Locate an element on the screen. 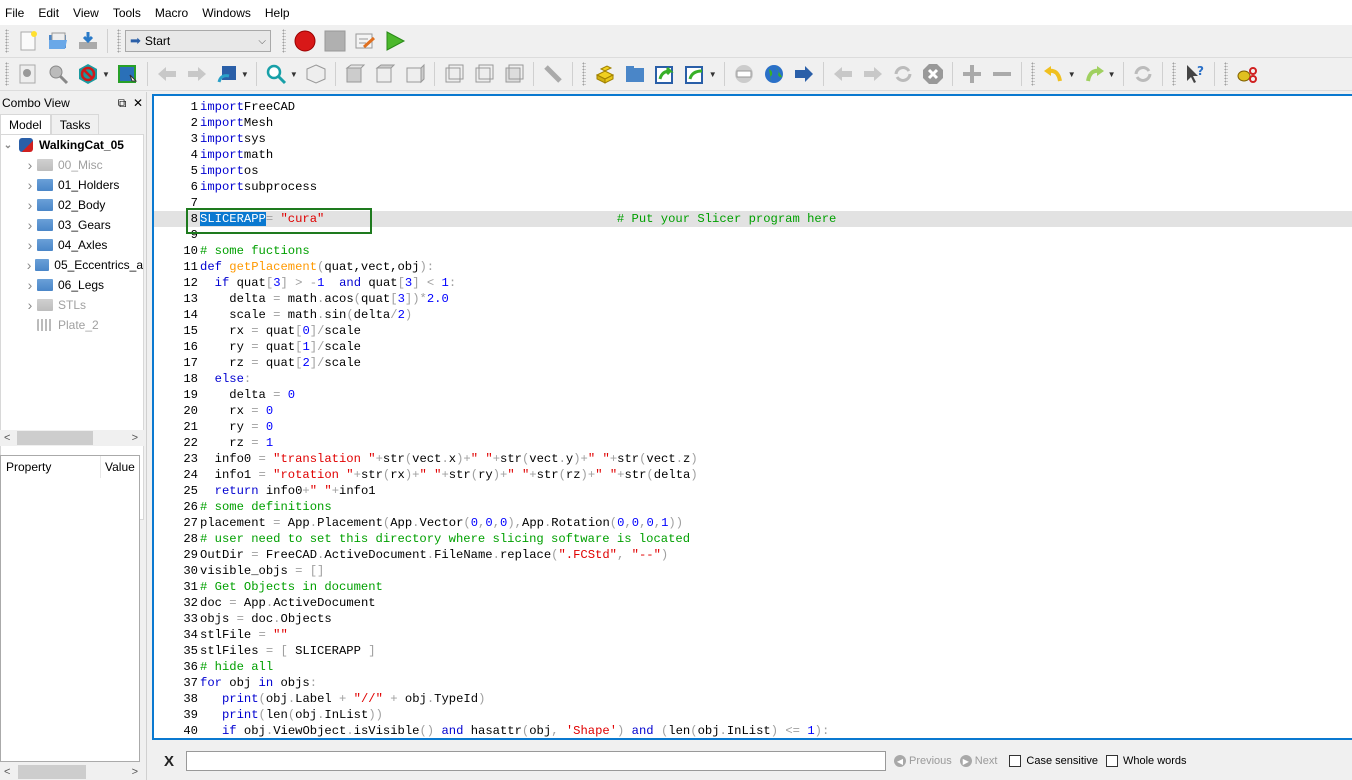 This screenshot has width=1352, height=780. code-line: 15 rx = quat[0]/scale is located at coordinates (753, 331).